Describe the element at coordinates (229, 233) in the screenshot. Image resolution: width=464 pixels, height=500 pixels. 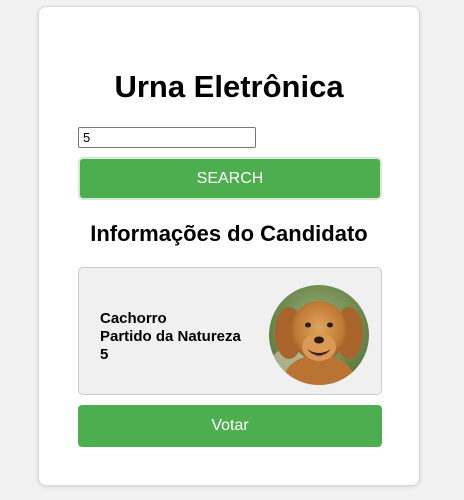
I see `candidate-section-title: Informações do Candidato` at that location.